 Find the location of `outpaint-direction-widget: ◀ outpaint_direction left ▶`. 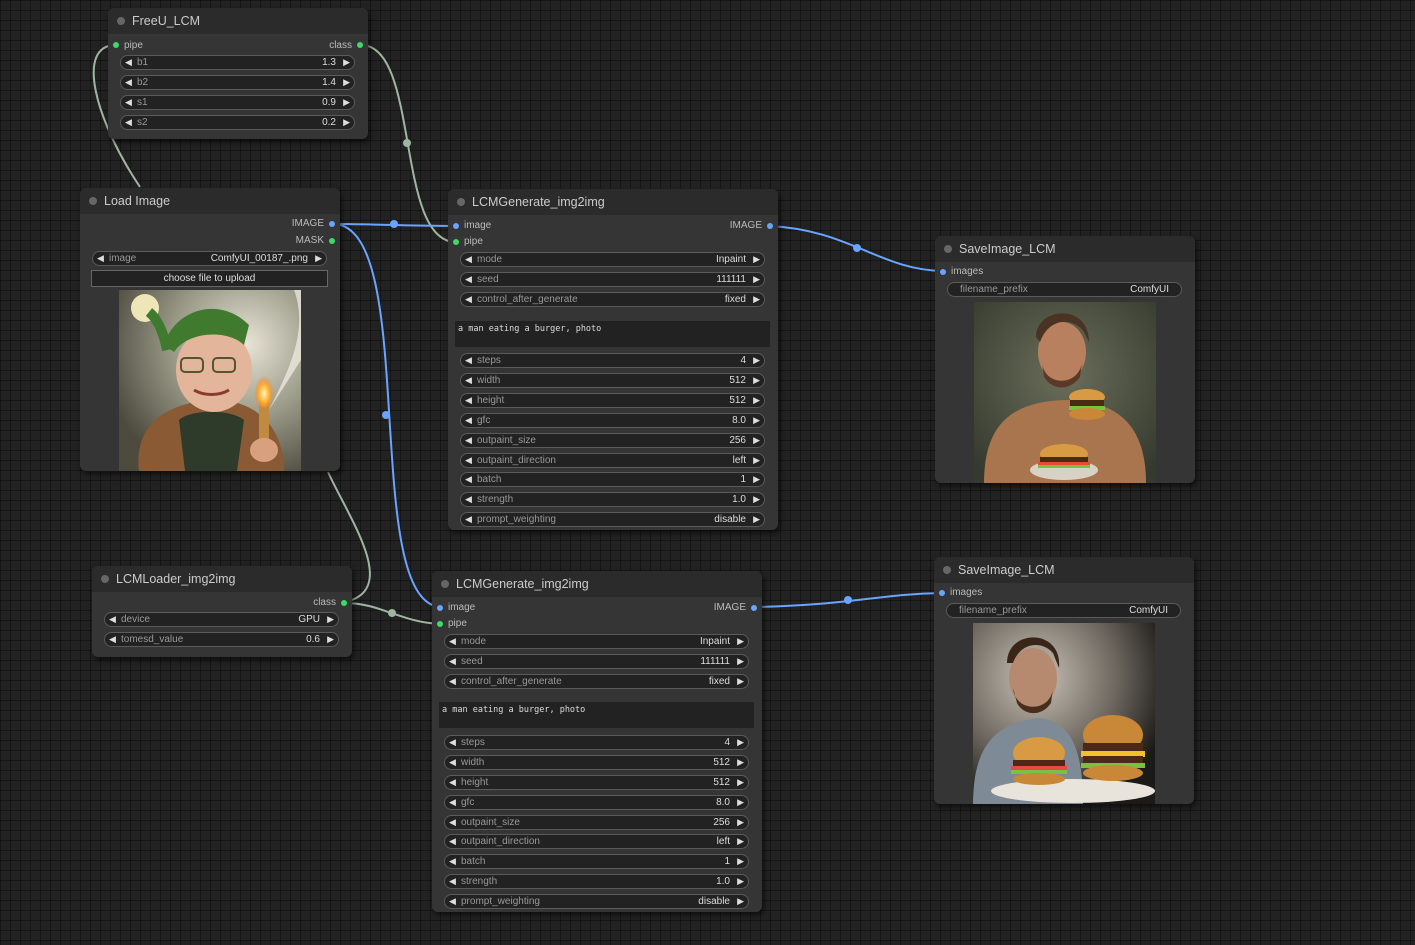

outpaint-direction-widget: ◀ outpaint_direction left ▶ is located at coordinates (596, 841).